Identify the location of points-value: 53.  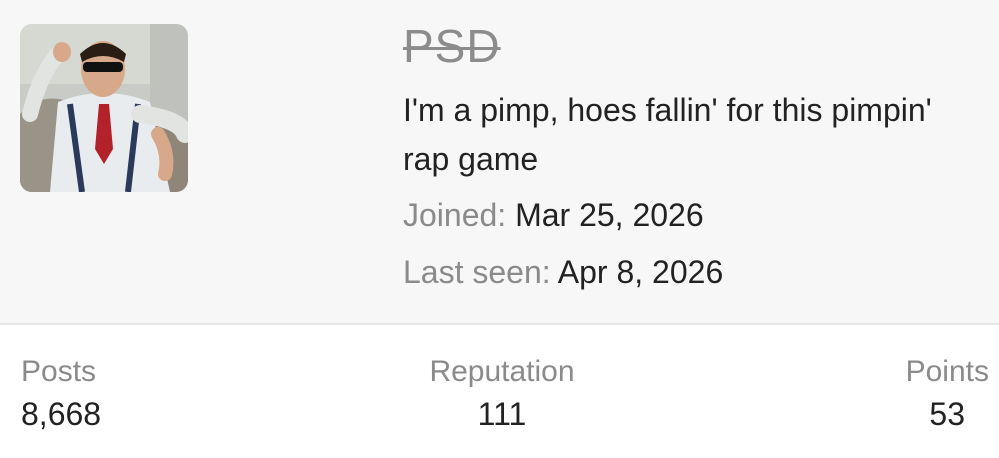
(947, 414).